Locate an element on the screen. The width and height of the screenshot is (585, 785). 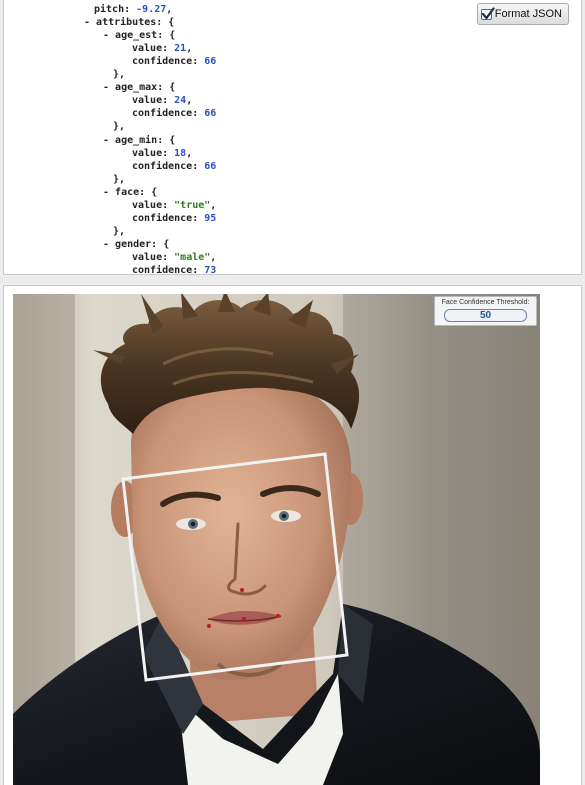
format-json-toggle: Format JSON is located at coordinates (522, 14).